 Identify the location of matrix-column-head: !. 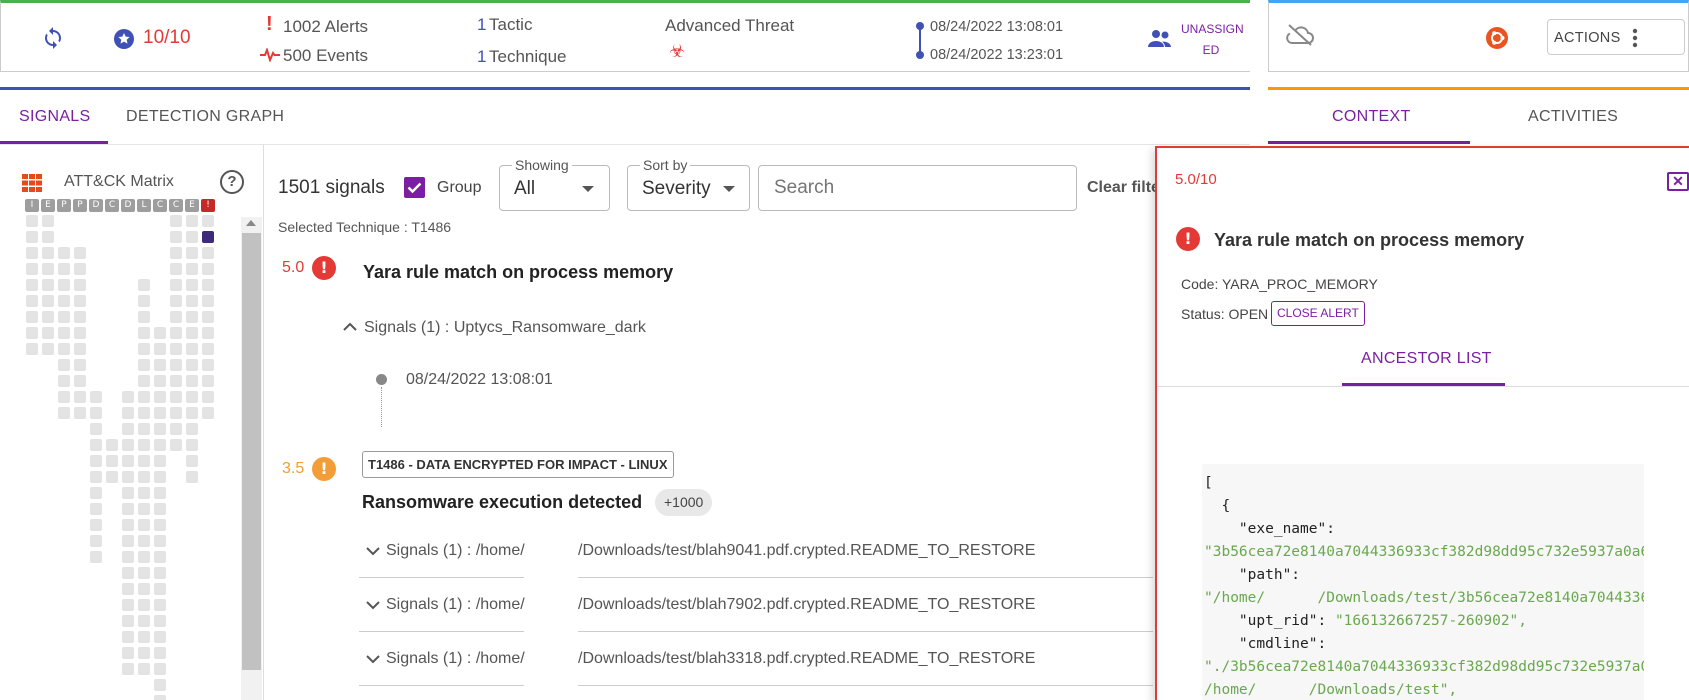
(208, 205).